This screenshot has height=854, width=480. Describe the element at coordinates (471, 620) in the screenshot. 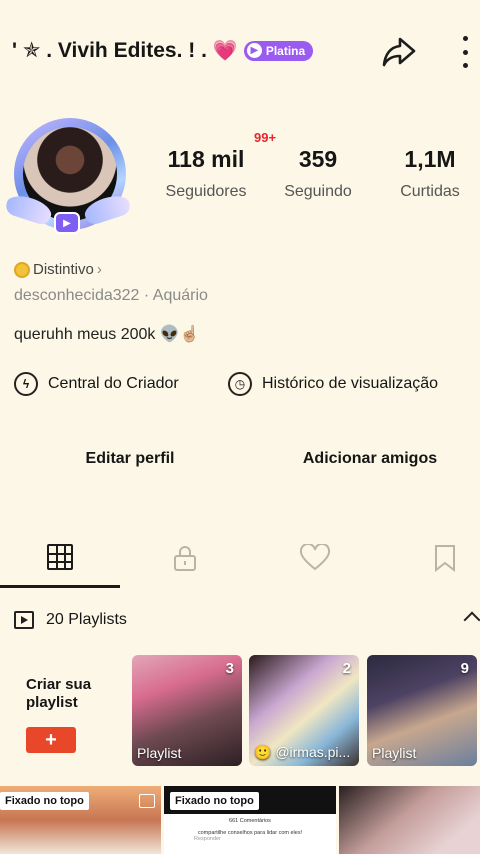

I see `chevron-up-icon` at that location.